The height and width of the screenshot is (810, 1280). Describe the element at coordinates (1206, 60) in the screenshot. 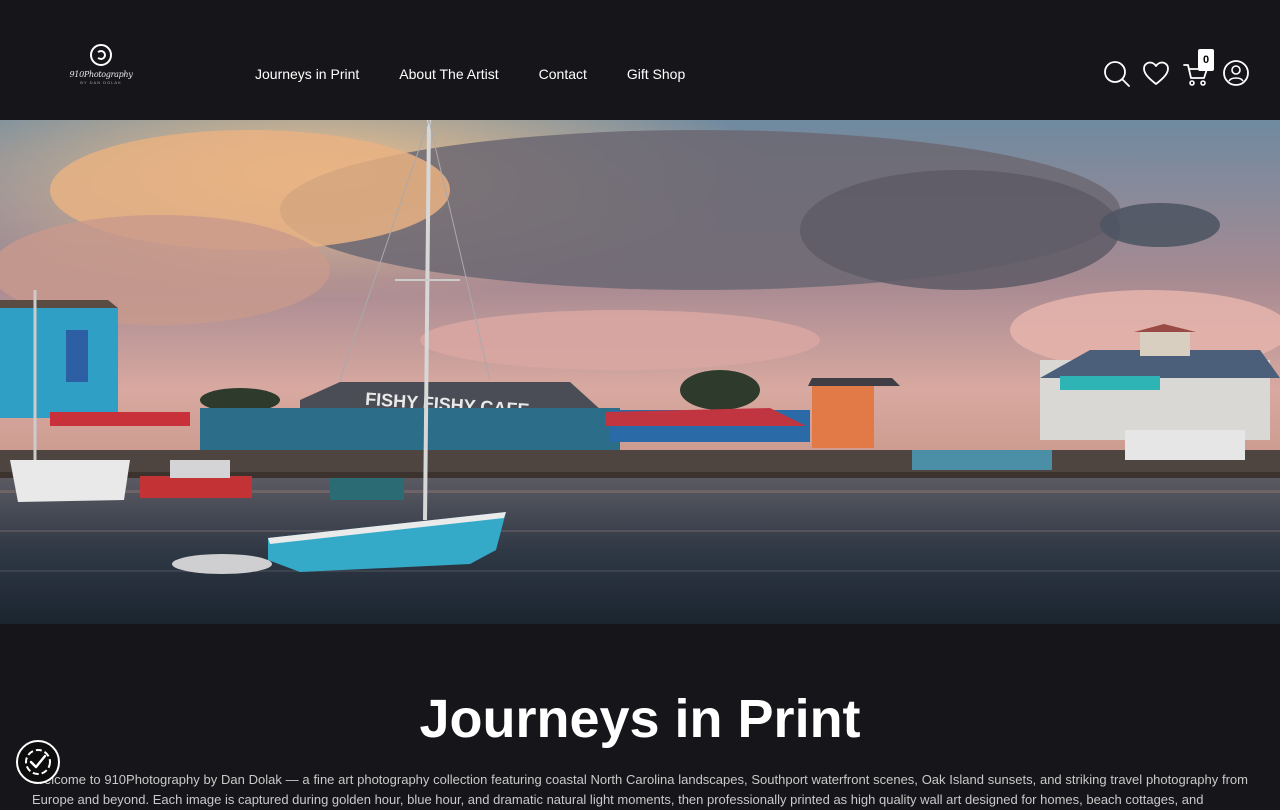

I see `cart-count-badge: 0` at that location.